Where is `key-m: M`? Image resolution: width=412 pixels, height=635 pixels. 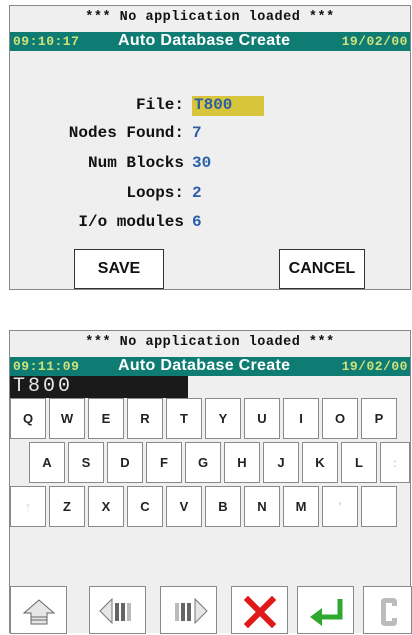 key-m: M is located at coordinates (301, 506).